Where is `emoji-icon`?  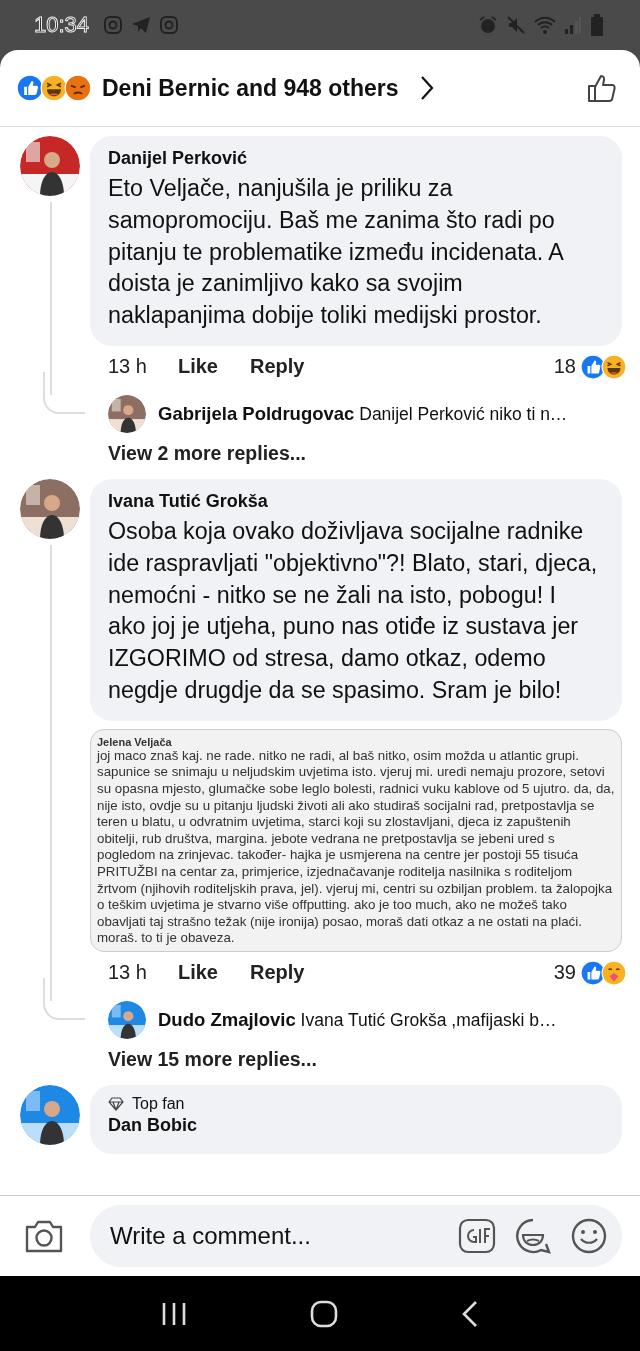
emoji-icon is located at coordinates (589, 1236).